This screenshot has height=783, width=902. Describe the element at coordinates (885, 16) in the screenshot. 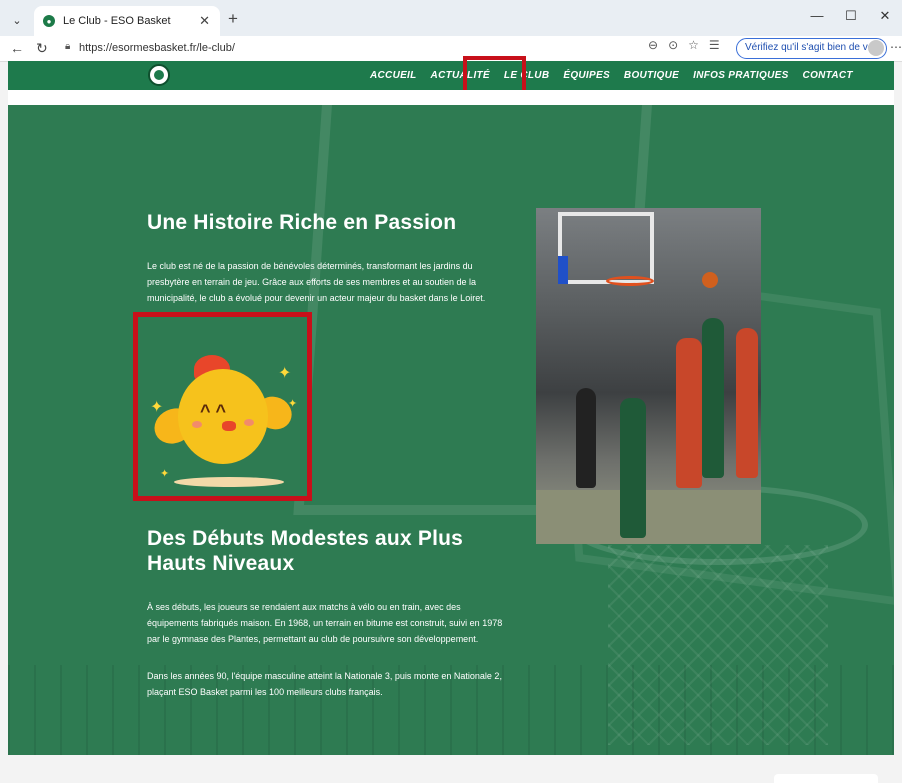

I see `window-close-icon: ✕` at that location.